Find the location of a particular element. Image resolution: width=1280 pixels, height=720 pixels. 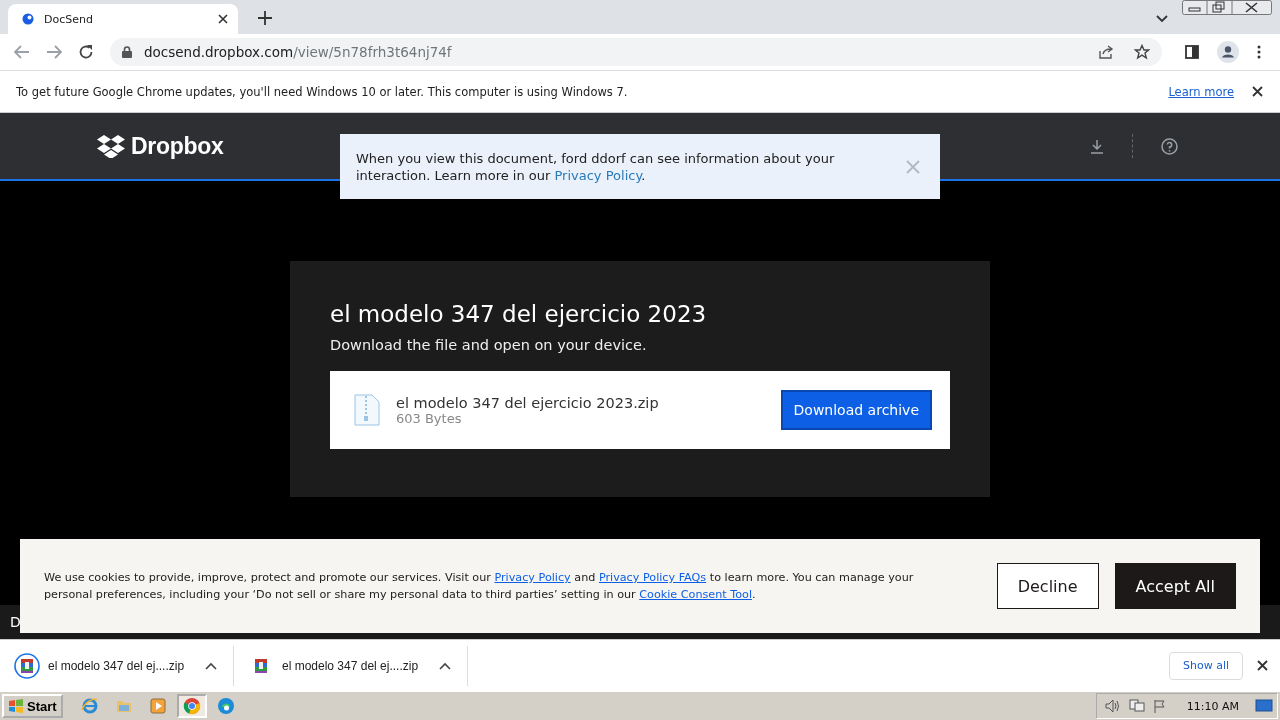

window-controls-icon is located at coordinates (1227, 7).